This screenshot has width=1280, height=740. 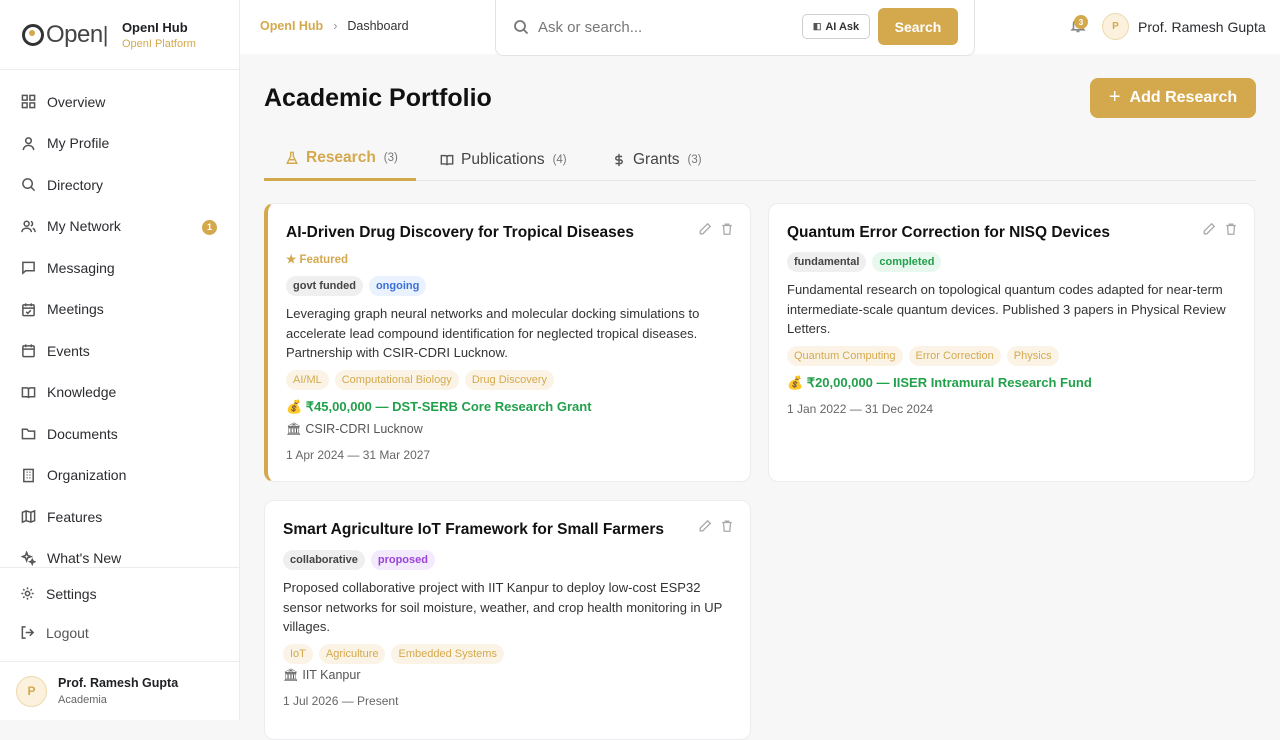 What do you see at coordinates (447, 159) in the screenshot?
I see `book-open-icon` at bounding box center [447, 159].